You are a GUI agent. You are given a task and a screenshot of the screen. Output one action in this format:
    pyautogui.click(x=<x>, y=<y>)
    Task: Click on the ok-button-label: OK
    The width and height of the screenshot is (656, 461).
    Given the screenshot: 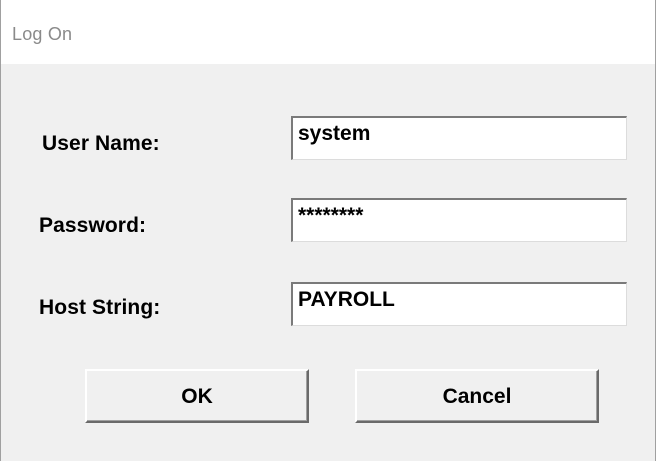 What is the action you would take?
    pyautogui.click(x=197, y=396)
    